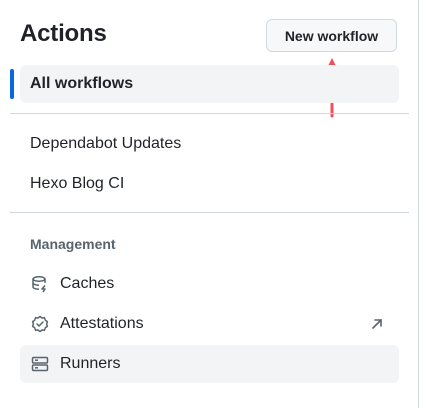 The width and height of the screenshot is (430, 408). I want to click on sidebar-item-label: Caches, so click(87, 283).